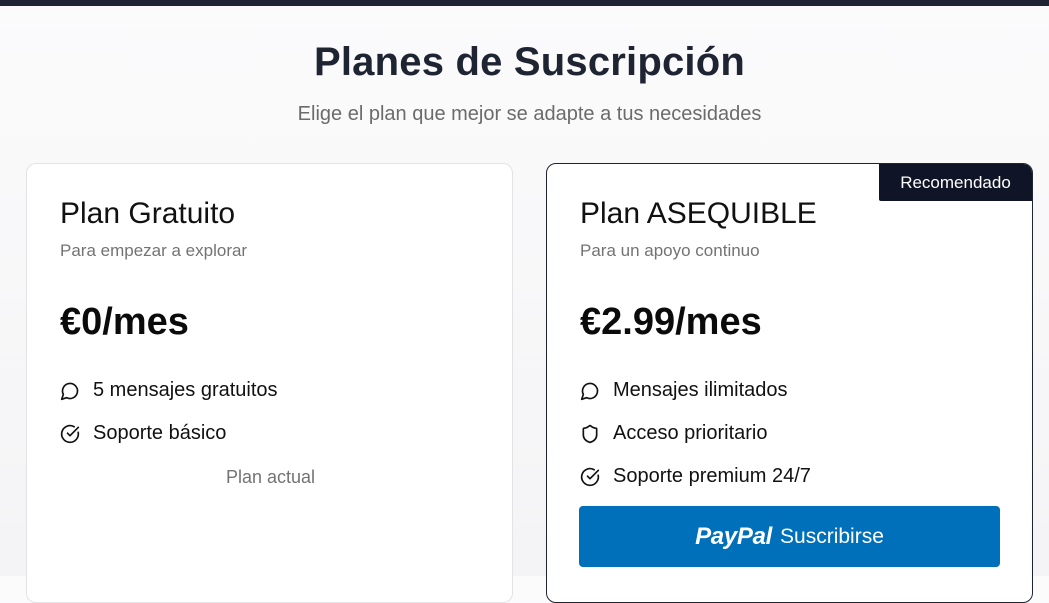  What do you see at coordinates (690, 433) in the screenshot?
I see `feature-label: Acceso prioritario` at bounding box center [690, 433].